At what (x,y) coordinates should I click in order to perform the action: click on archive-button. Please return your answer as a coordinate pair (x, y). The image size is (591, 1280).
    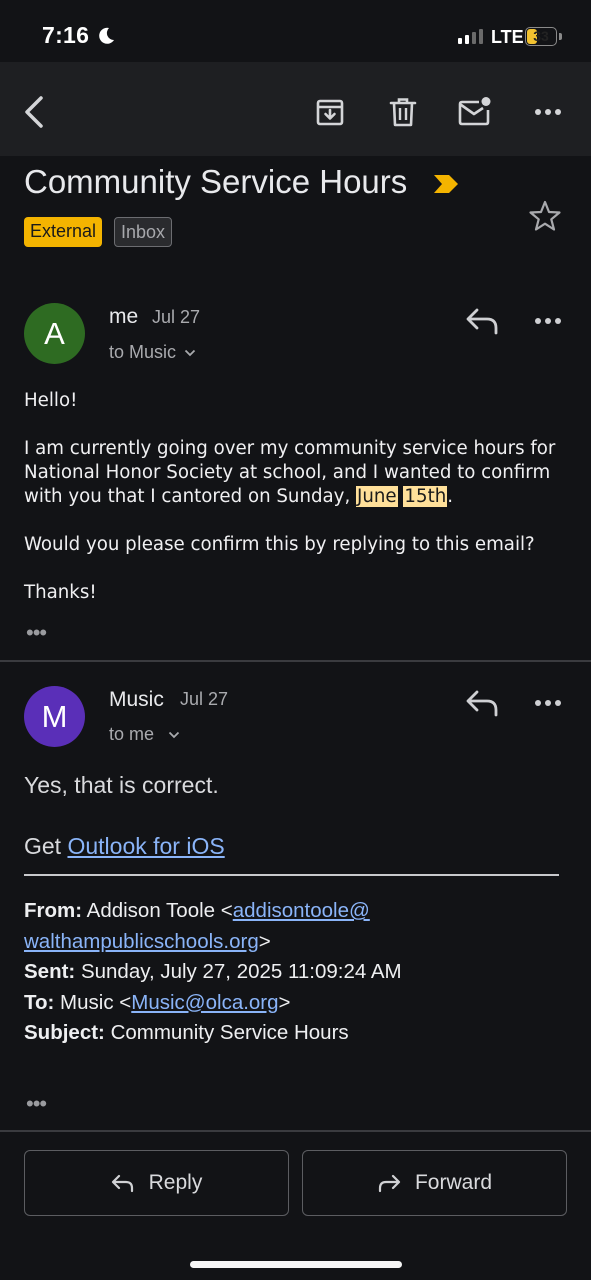
    Looking at the image, I should click on (330, 112).